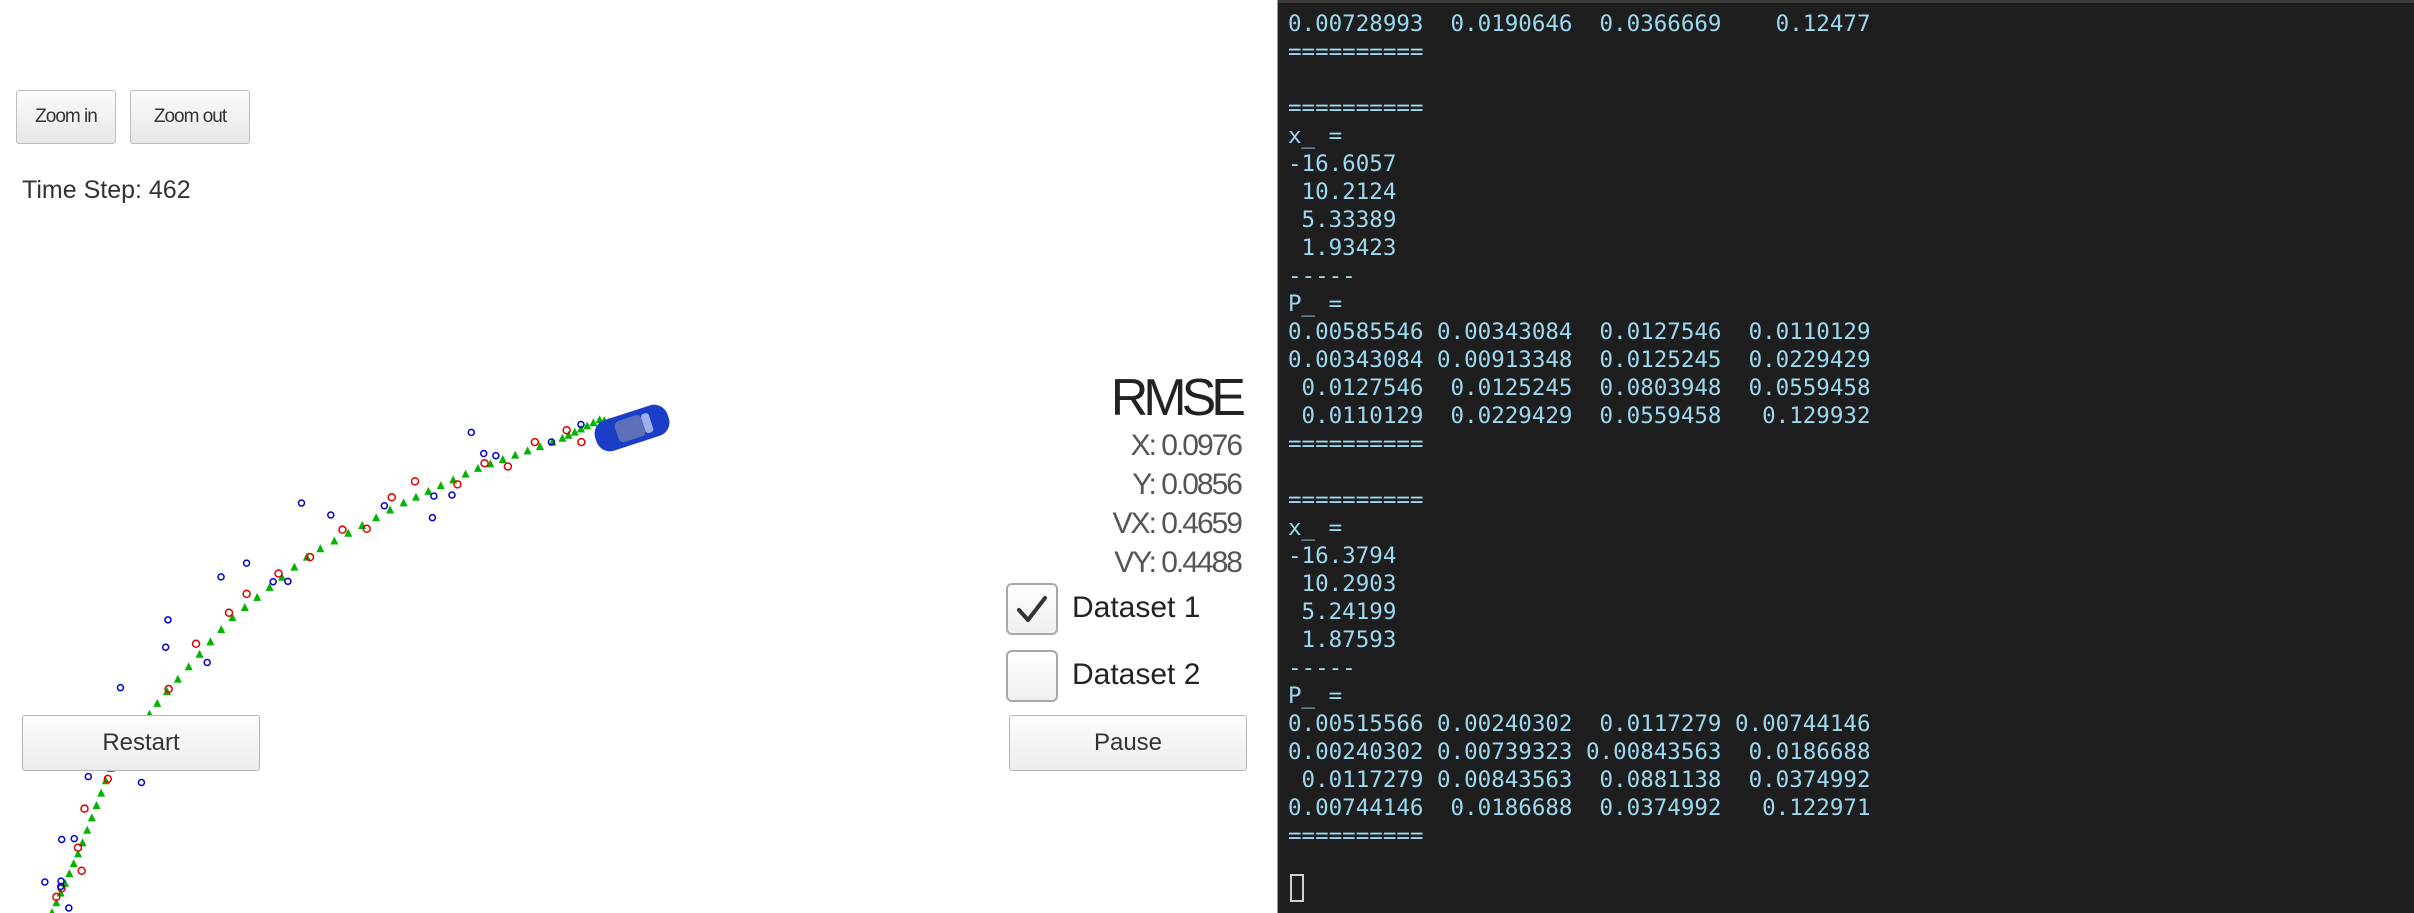  Describe the element at coordinates (106, 190) in the screenshot. I see `time-step-label: Time Step: 462` at that location.